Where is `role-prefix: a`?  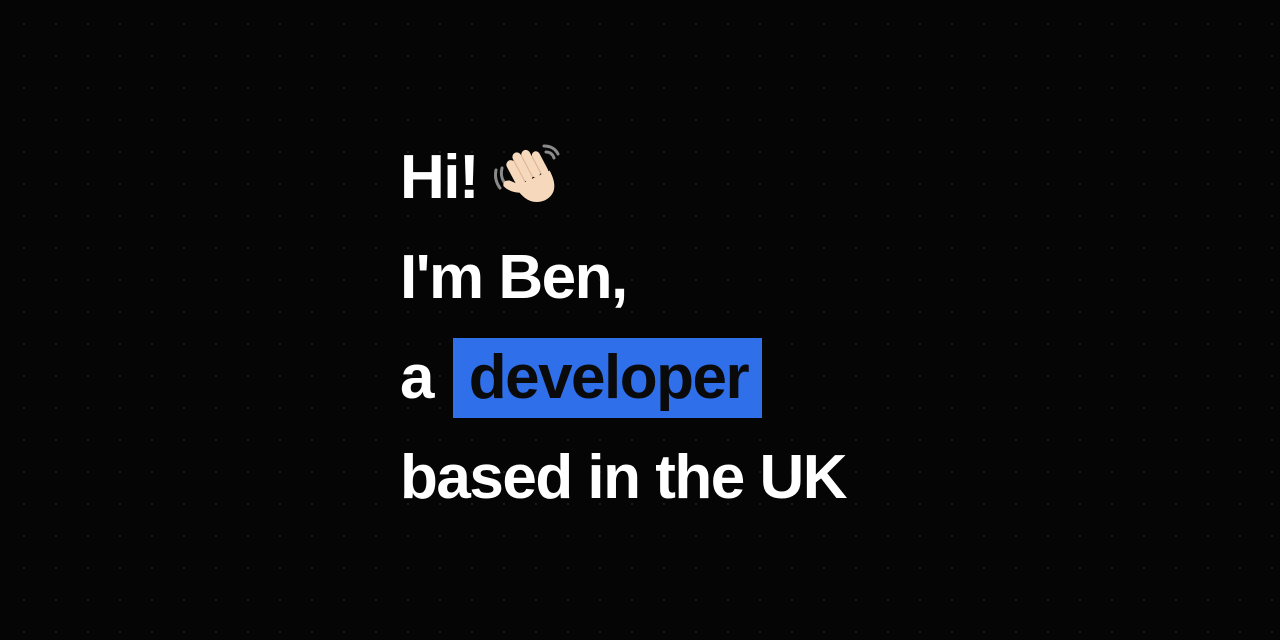
role-prefix: a is located at coordinates (417, 377).